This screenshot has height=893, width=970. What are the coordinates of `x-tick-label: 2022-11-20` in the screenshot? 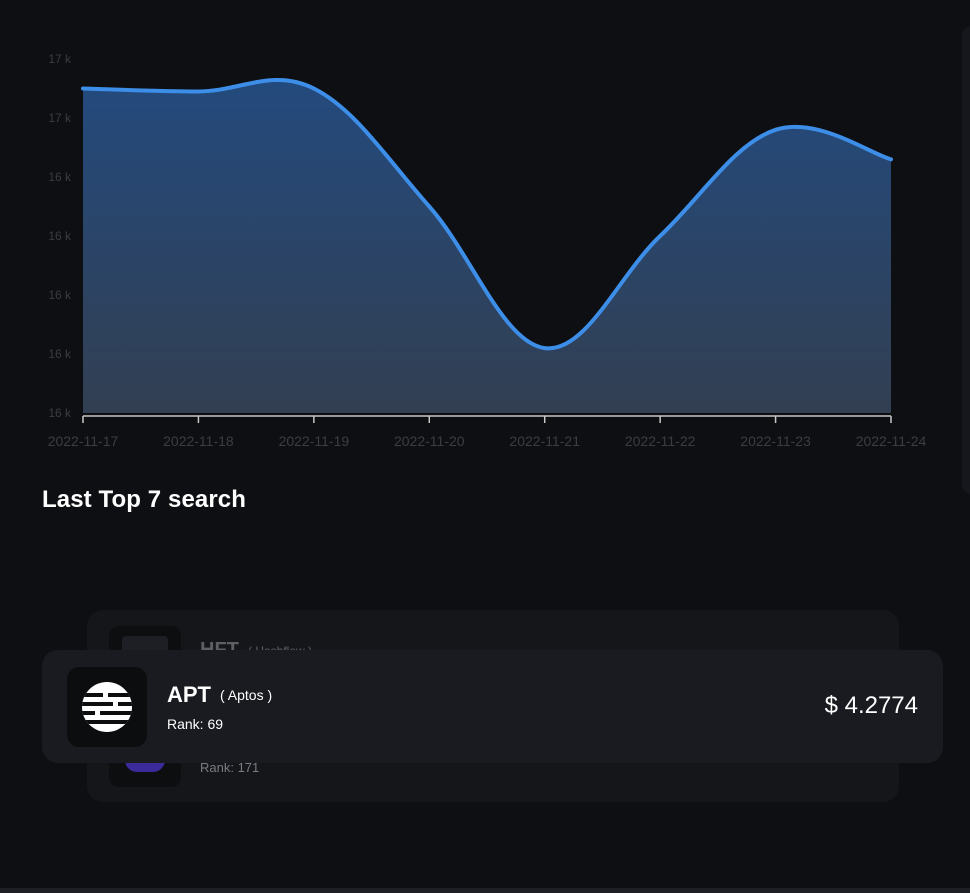 It's located at (429, 441).